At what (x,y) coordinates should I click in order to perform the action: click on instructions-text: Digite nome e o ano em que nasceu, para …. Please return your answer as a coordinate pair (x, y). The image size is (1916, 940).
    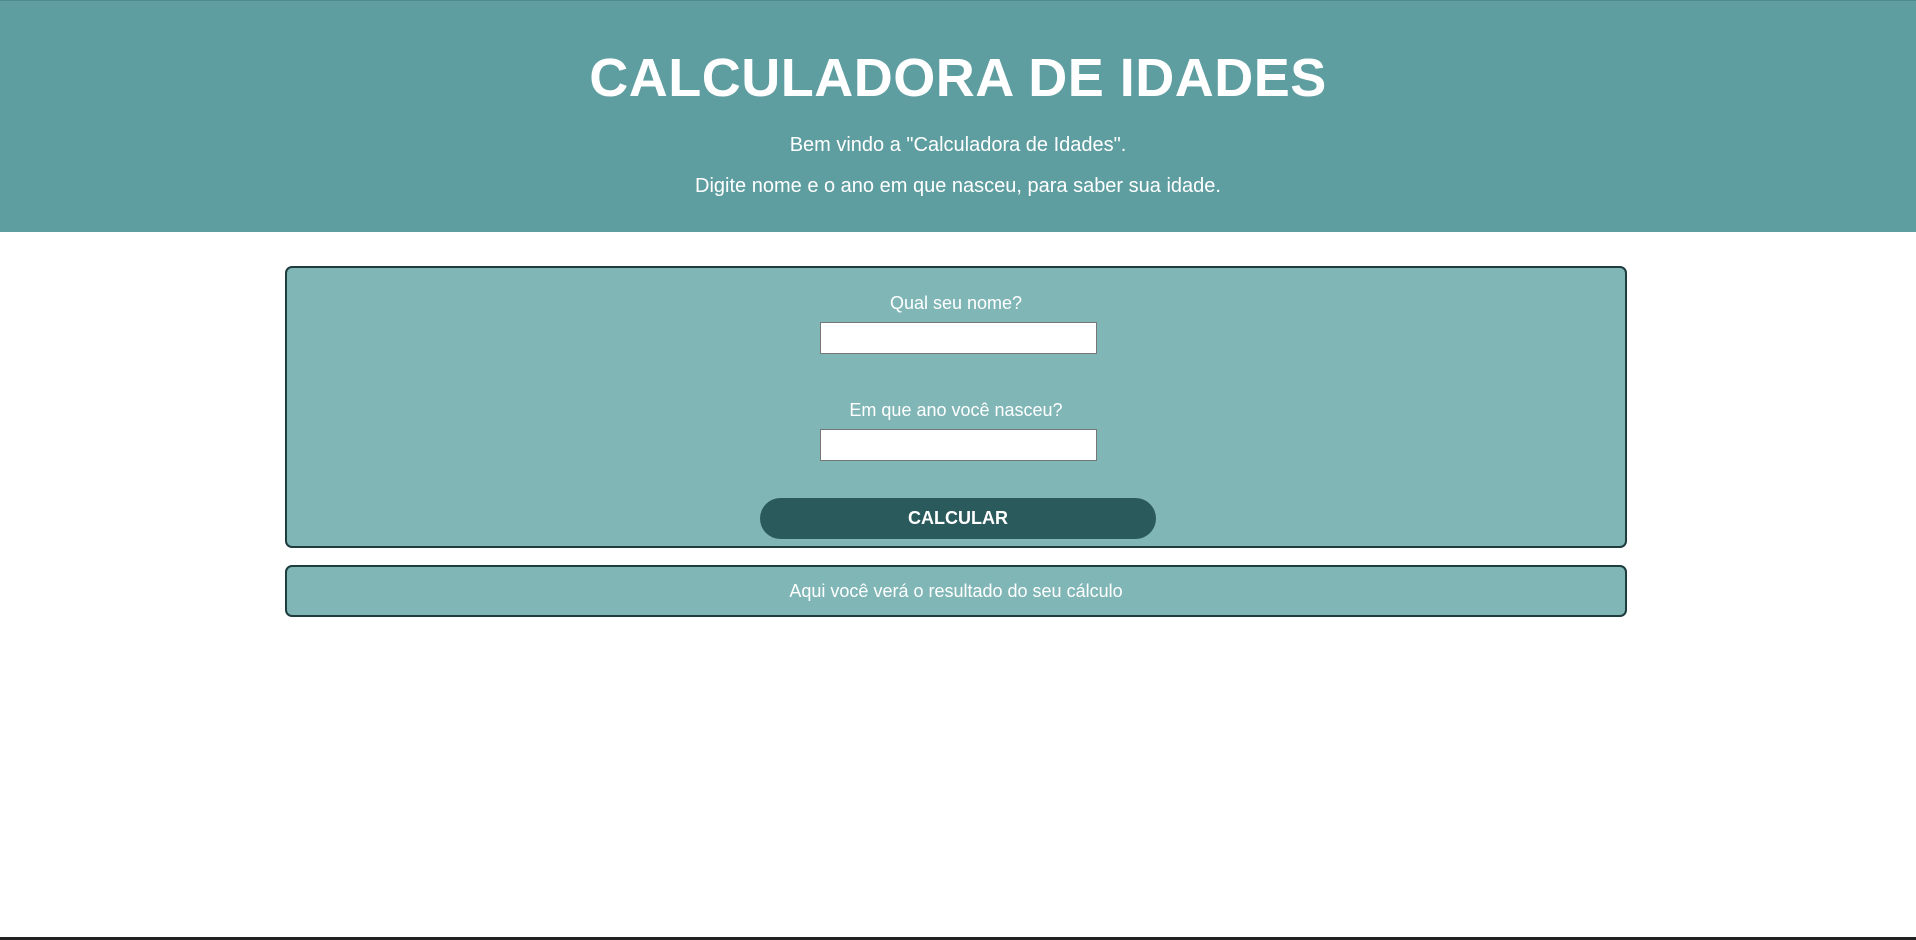
    Looking at the image, I should click on (958, 186).